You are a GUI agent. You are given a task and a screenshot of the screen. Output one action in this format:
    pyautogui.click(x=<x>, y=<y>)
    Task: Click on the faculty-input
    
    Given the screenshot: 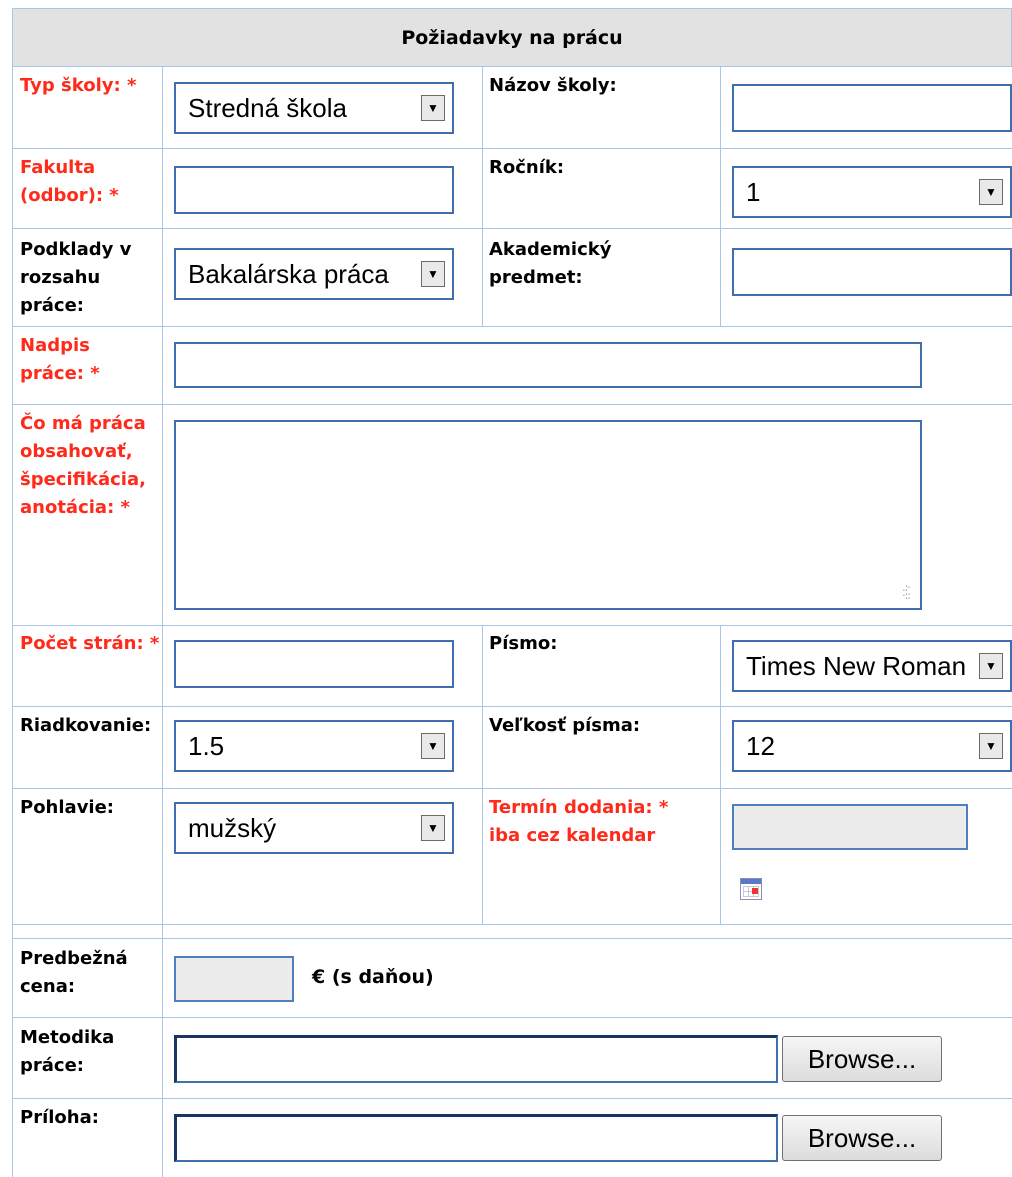 What is the action you would take?
    pyautogui.click(x=314, y=190)
    